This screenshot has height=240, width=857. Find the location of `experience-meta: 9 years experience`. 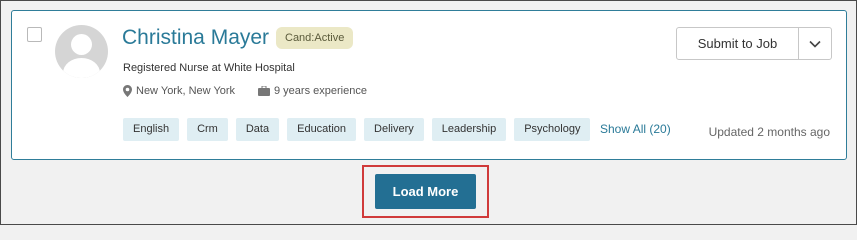

experience-meta: 9 years experience is located at coordinates (312, 91).